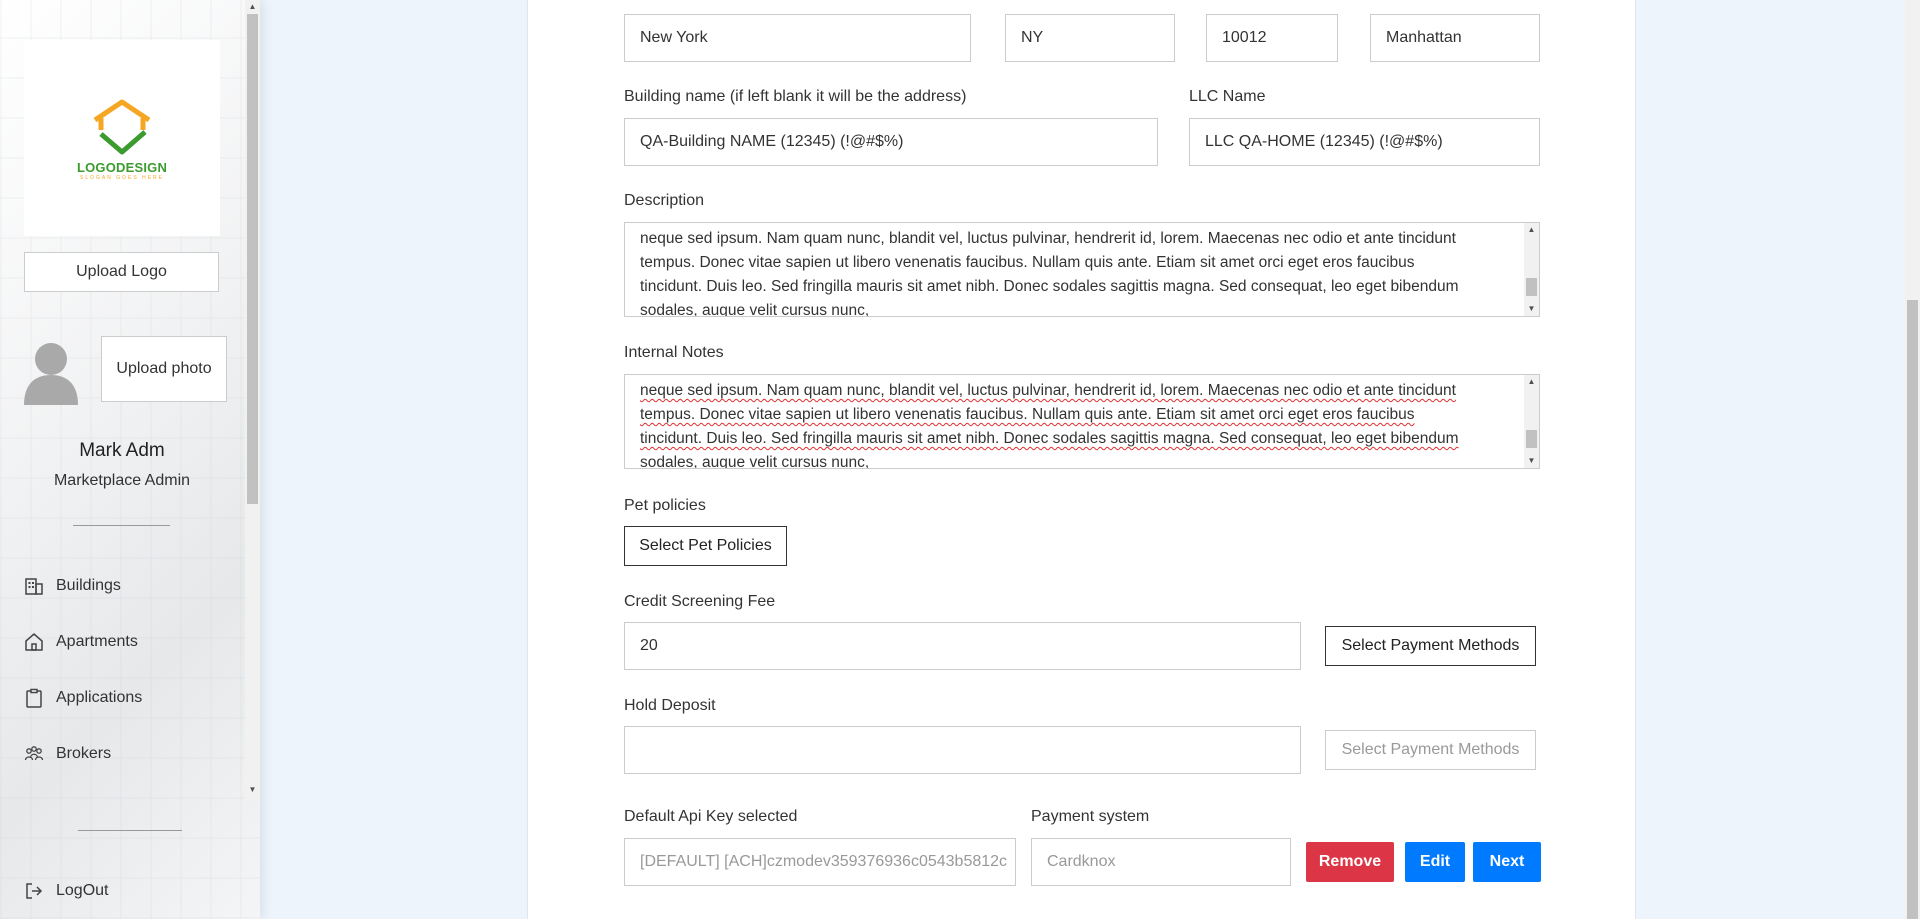 This screenshot has height=919, width=1920. I want to click on sidebar-item-buildings: Buildings, so click(72, 586).